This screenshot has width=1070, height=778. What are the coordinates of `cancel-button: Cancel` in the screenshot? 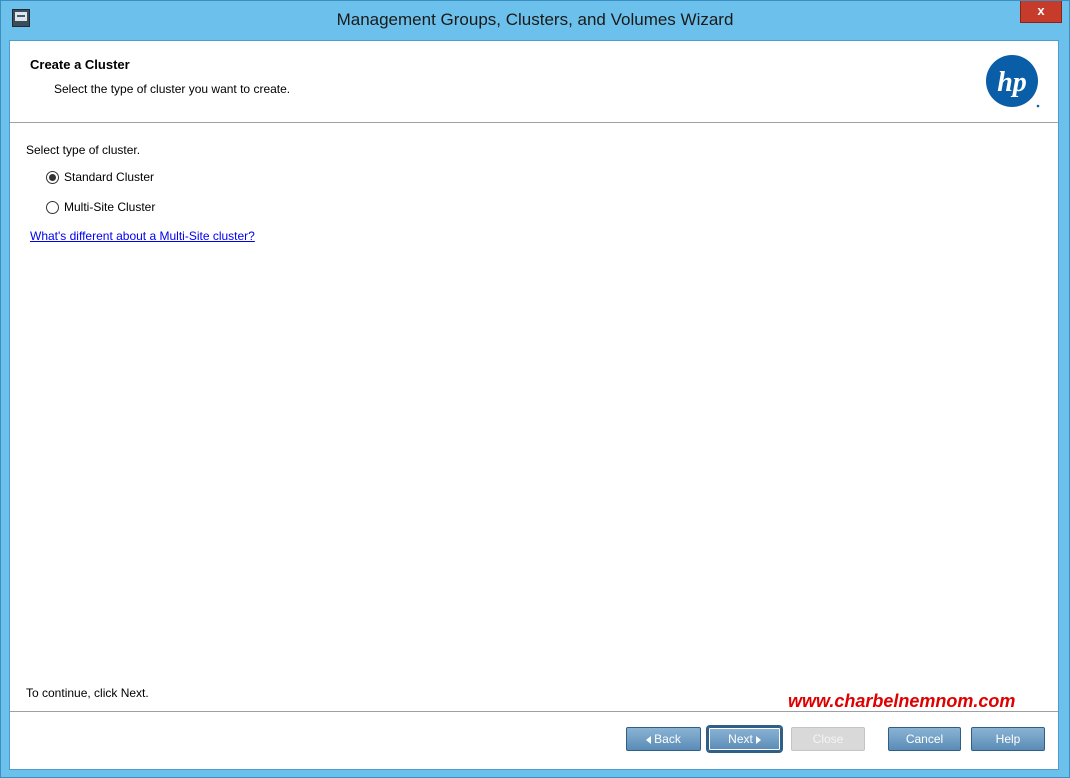 It's located at (924, 739).